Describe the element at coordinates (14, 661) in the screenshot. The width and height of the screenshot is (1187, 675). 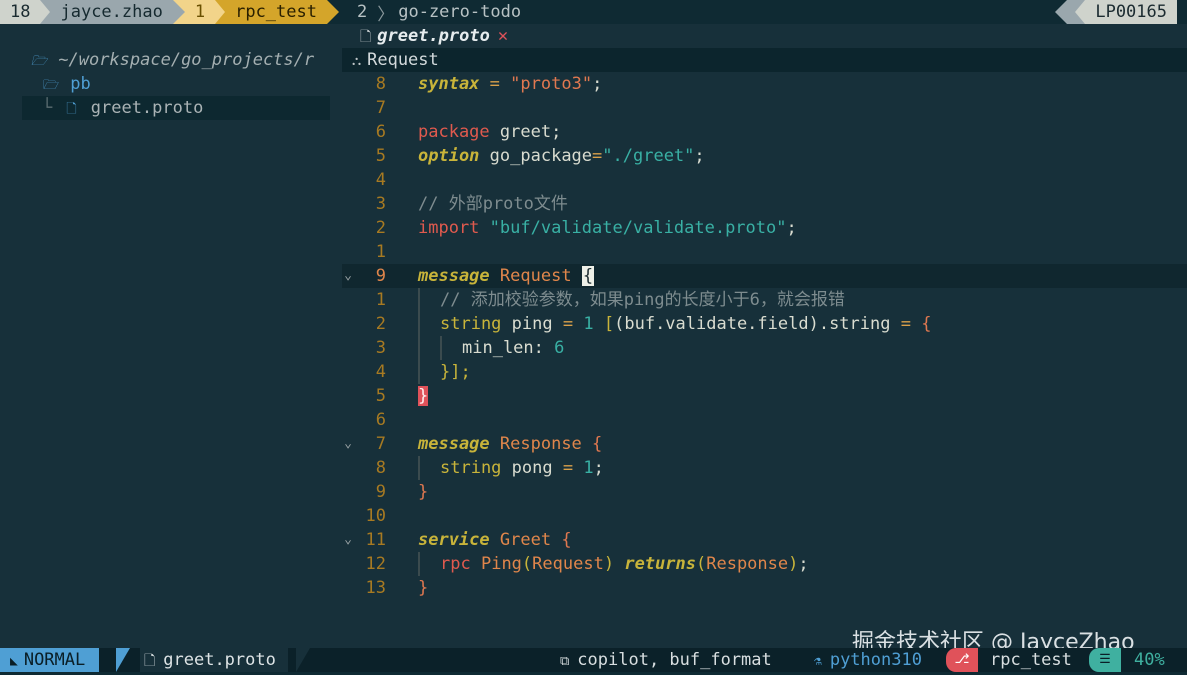
I see `vim-mode-icon: ◣` at that location.